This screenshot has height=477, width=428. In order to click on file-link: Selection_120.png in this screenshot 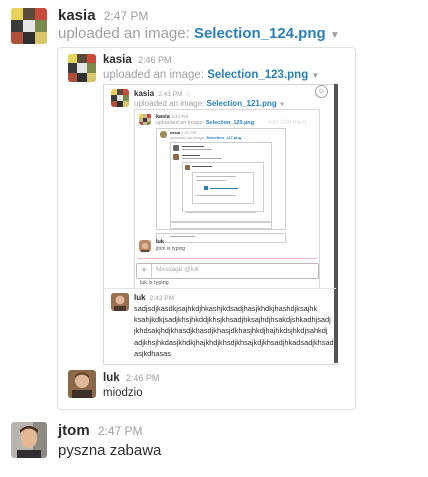, I will do `click(230, 123)`.